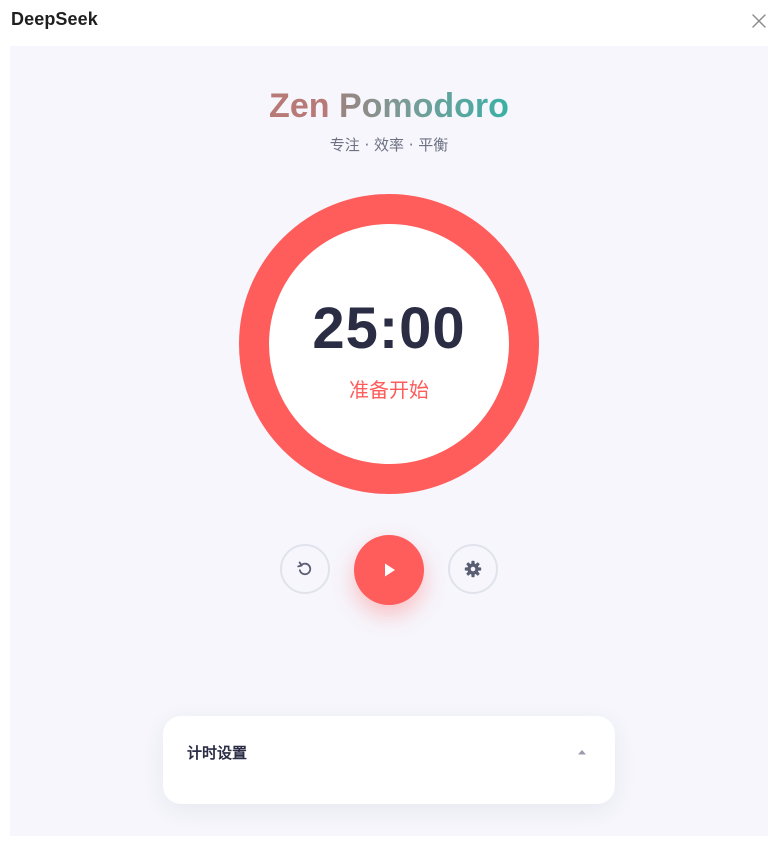 This screenshot has width=782, height=846. I want to click on timer-settings-panel: 计时设置, so click(389, 760).